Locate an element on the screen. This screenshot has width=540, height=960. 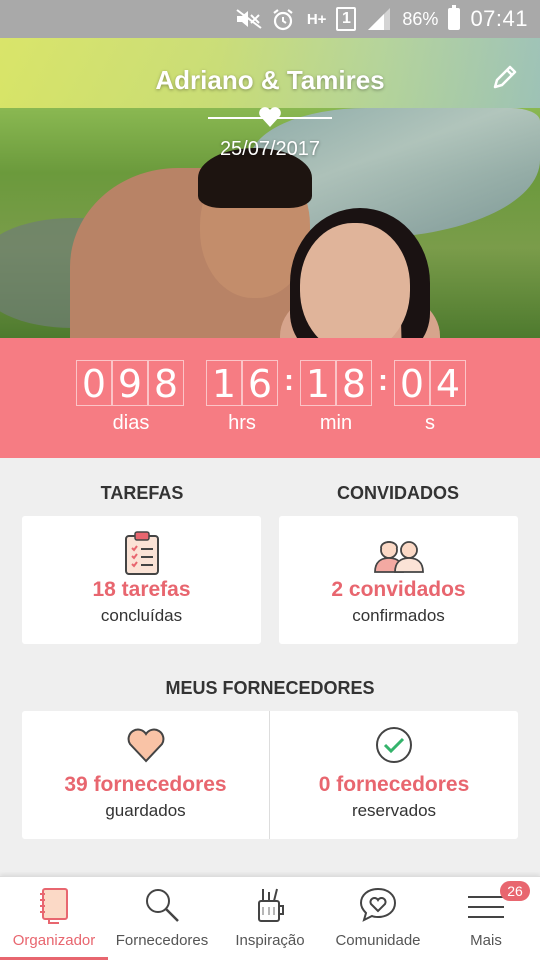
couple-name: Adriano & Tamires is located at coordinates (270, 80).